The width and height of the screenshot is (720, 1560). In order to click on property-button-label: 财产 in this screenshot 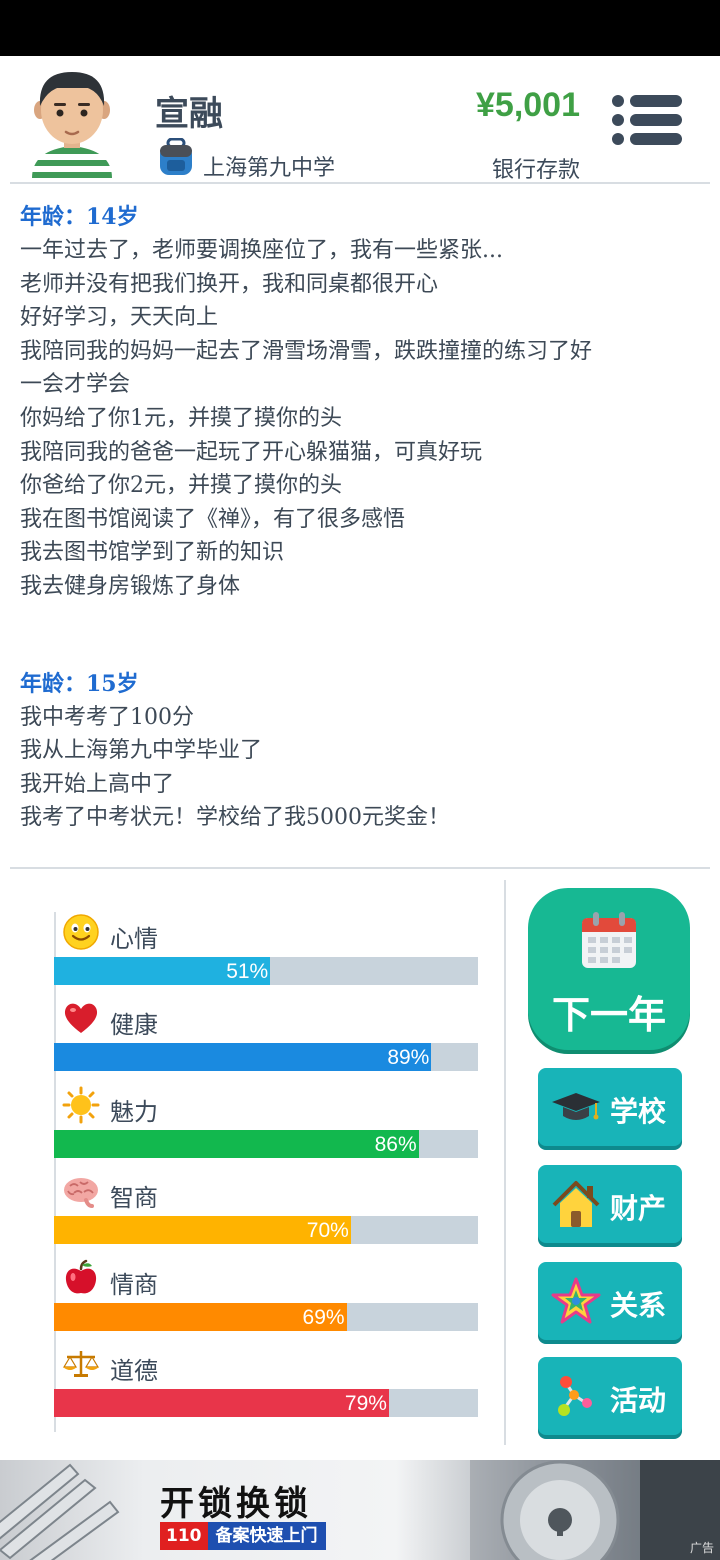, I will do `click(638, 1208)`.